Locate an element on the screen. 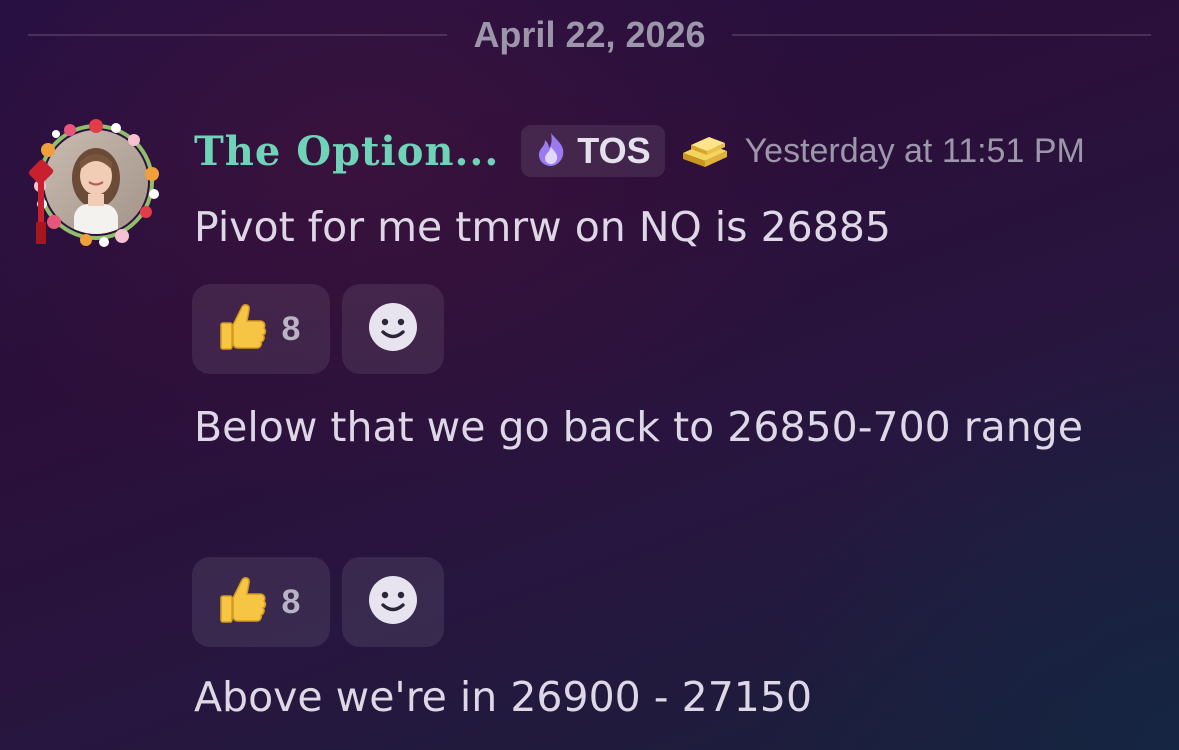  purple-flame-icon is located at coordinates (551, 151).